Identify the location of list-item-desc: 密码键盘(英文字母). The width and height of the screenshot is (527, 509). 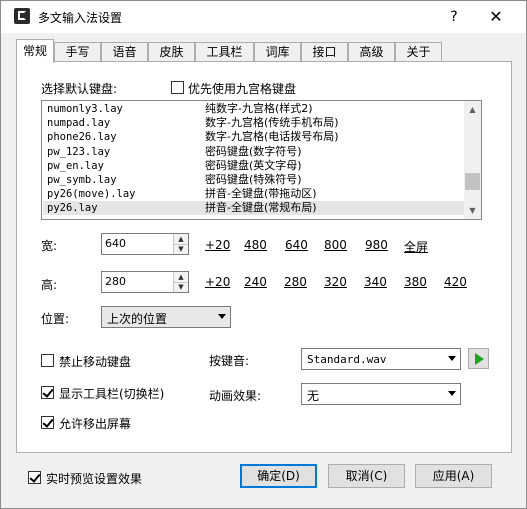
(253, 165).